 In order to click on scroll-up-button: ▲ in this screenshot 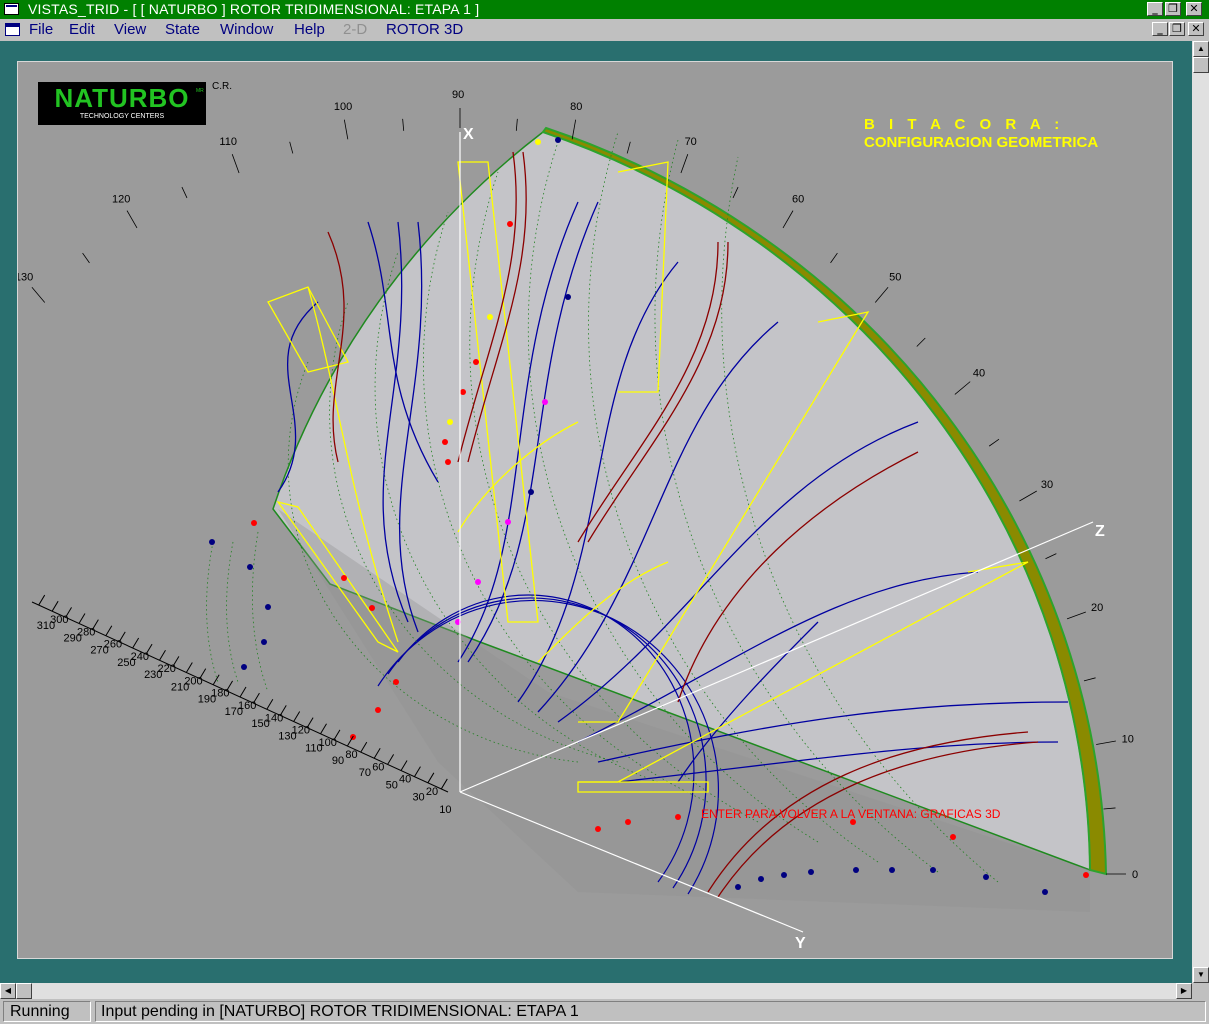, I will do `click(1201, 49)`.